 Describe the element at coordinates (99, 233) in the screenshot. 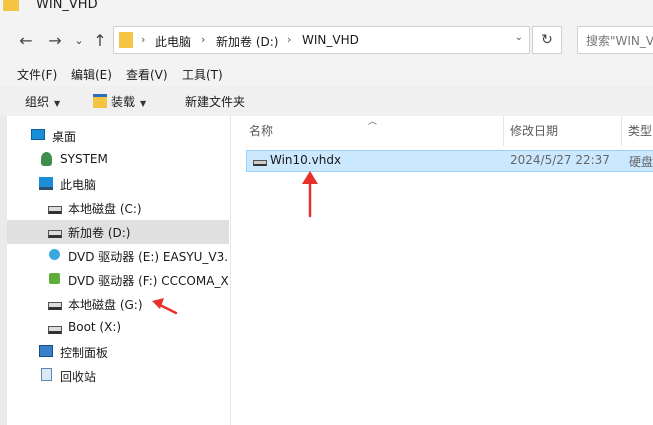

I see `sidebar-item-label: 新加卷 (D:)` at that location.